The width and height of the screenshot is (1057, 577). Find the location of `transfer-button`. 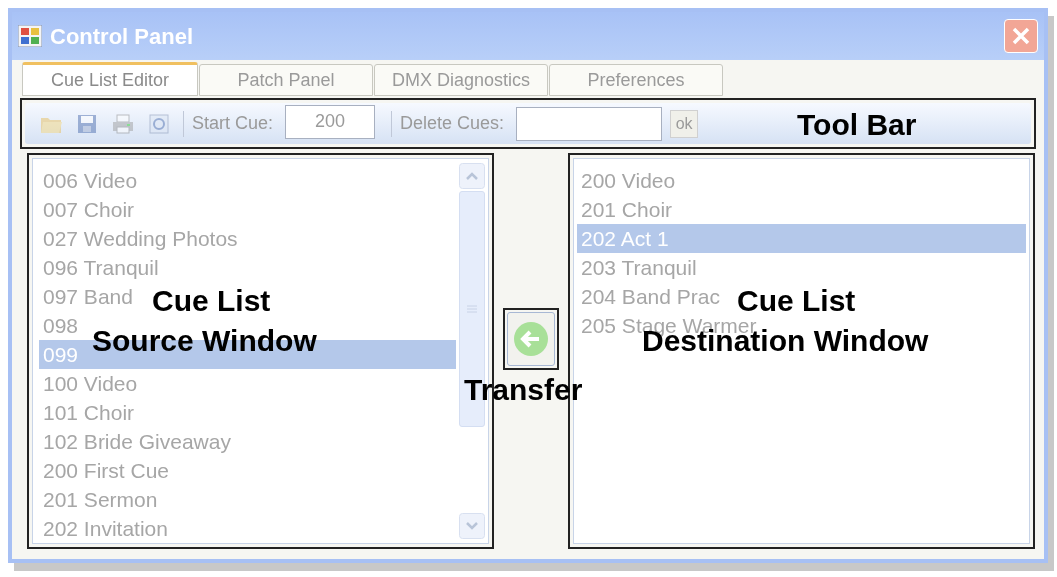

transfer-button is located at coordinates (531, 339).